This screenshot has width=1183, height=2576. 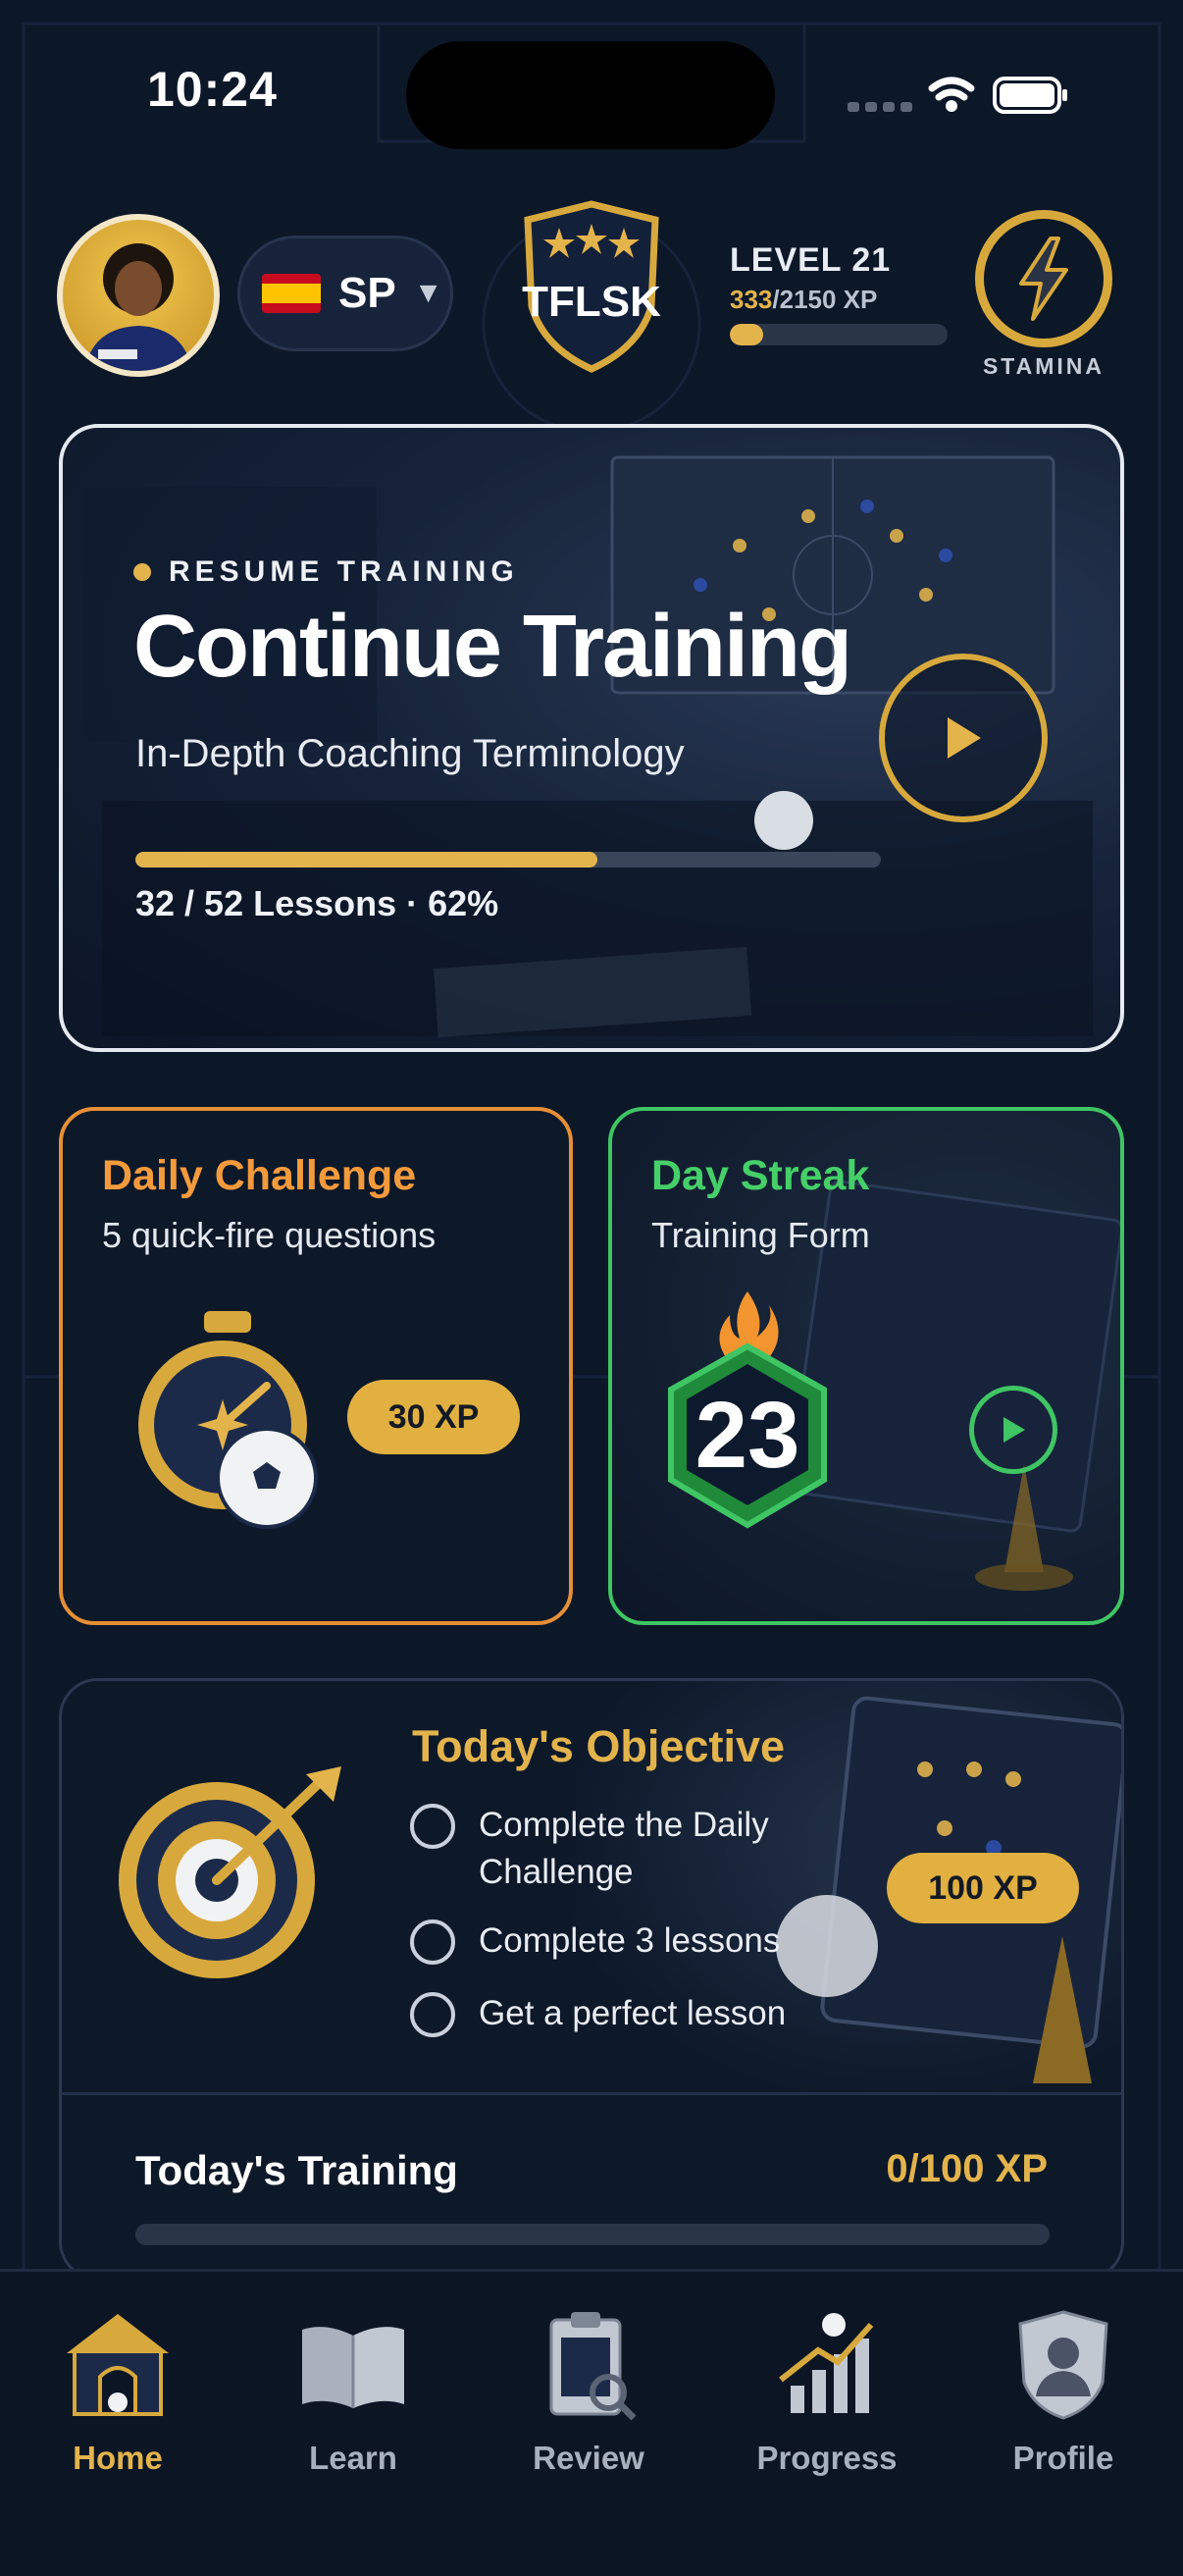 I want to click on target-icon, so click(x=230, y=1872).